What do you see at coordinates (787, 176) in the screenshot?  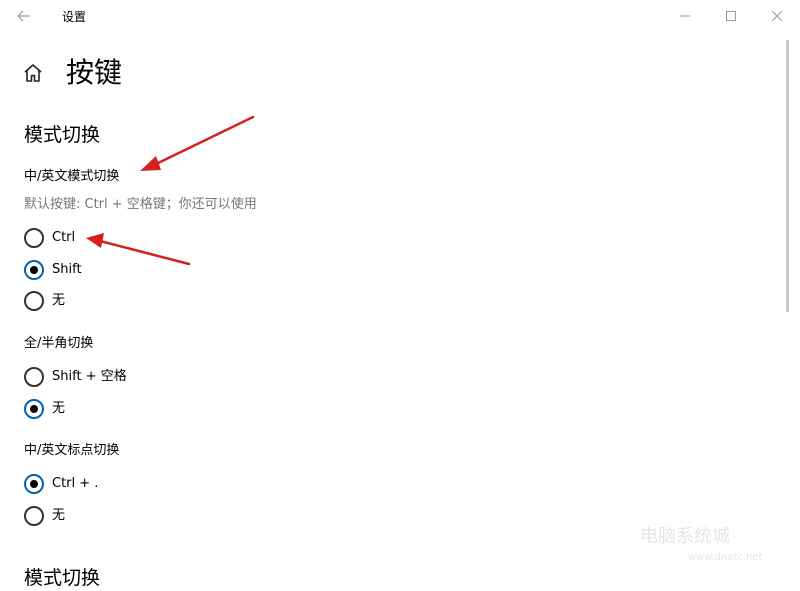 I see `scrollbar-thumb` at bounding box center [787, 176].